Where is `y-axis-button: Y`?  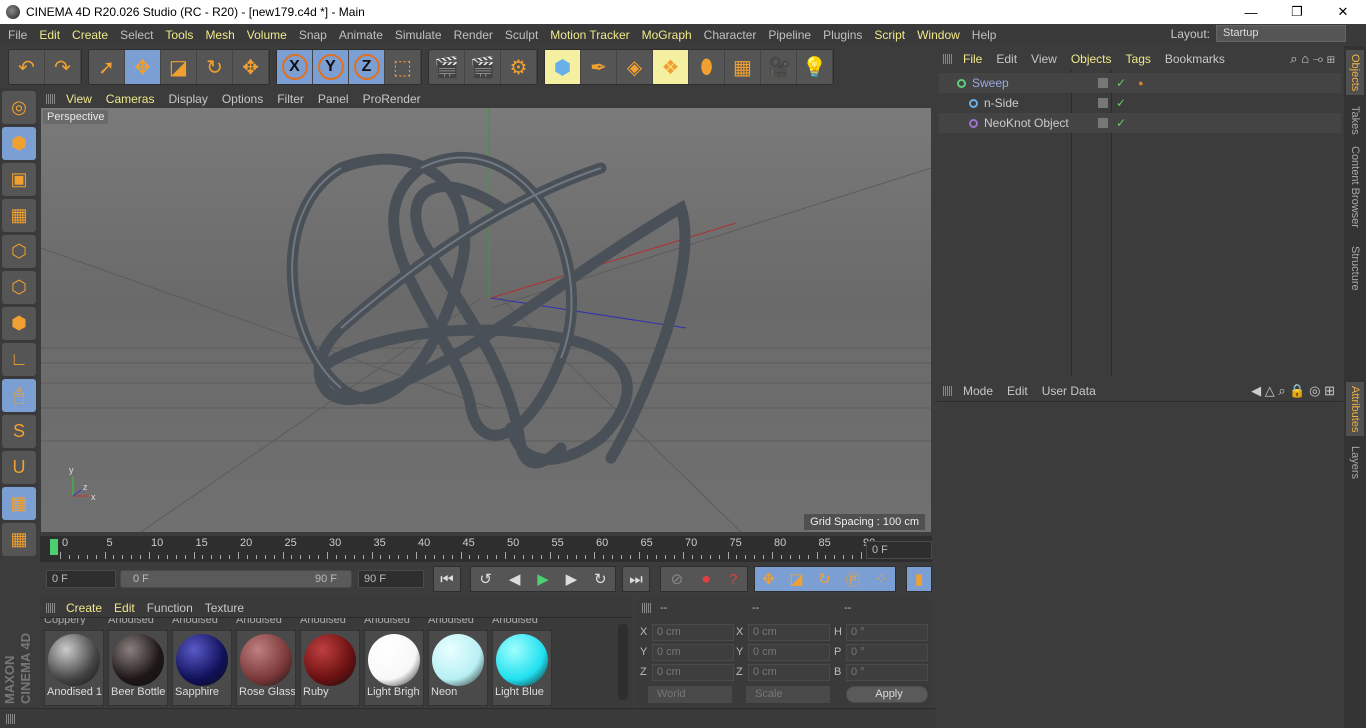
y-axis-button: Y is located at coordinates (331, 67).